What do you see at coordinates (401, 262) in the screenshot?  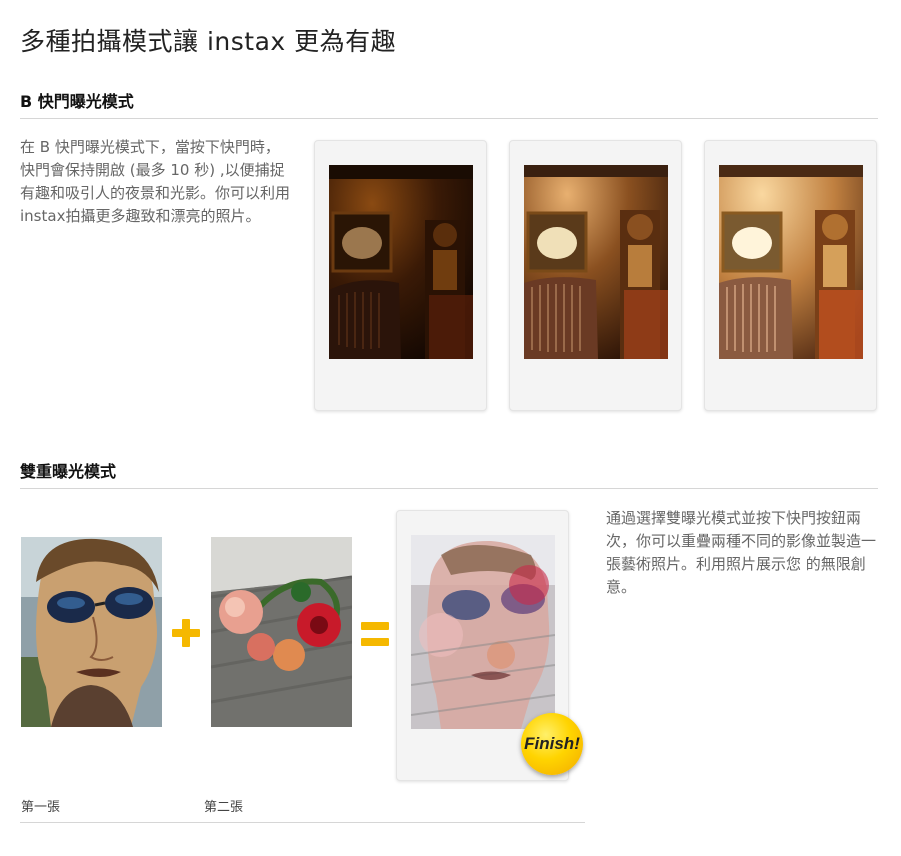 I see `interior-photo-dark` at bounding box center [401, 262].